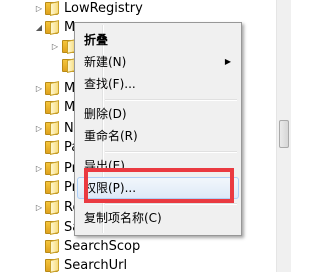 The height and width of the screenshot is (275, 320). What do you see at coordinates (96, 265) in the screenshot?
I see `tree-item-label: SearchUrl` at bounding box center [96, 265].